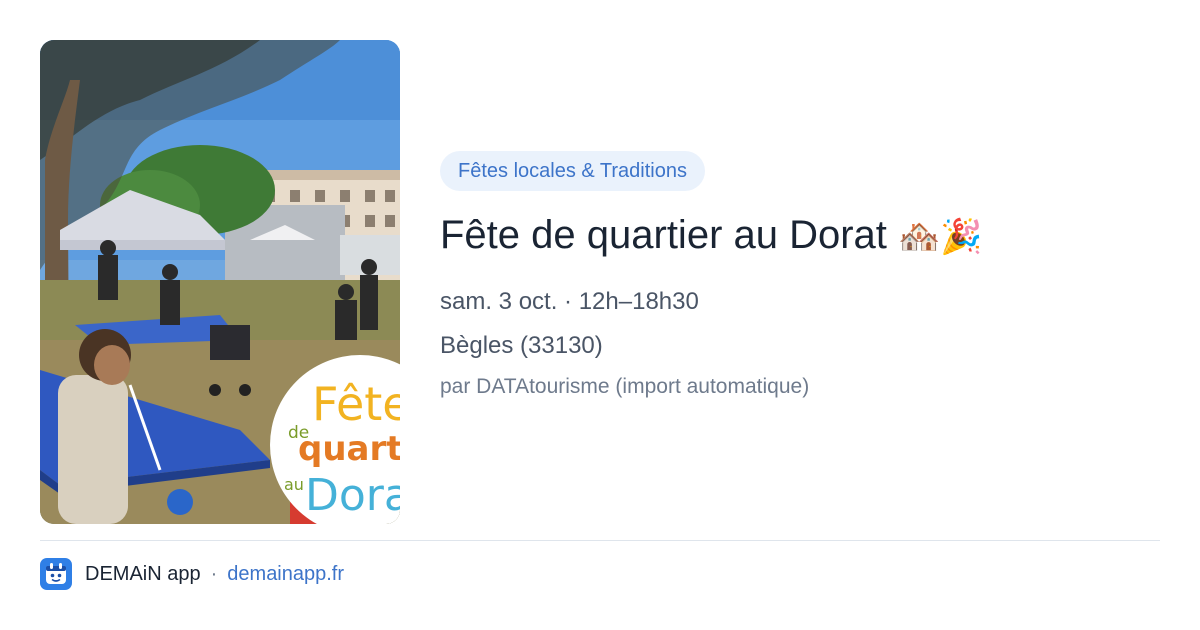  Describe the element at coordinates (569, 301) in the screenshot. I see `event-date: sam. 3 oct. · 12h–18h30` at that location.